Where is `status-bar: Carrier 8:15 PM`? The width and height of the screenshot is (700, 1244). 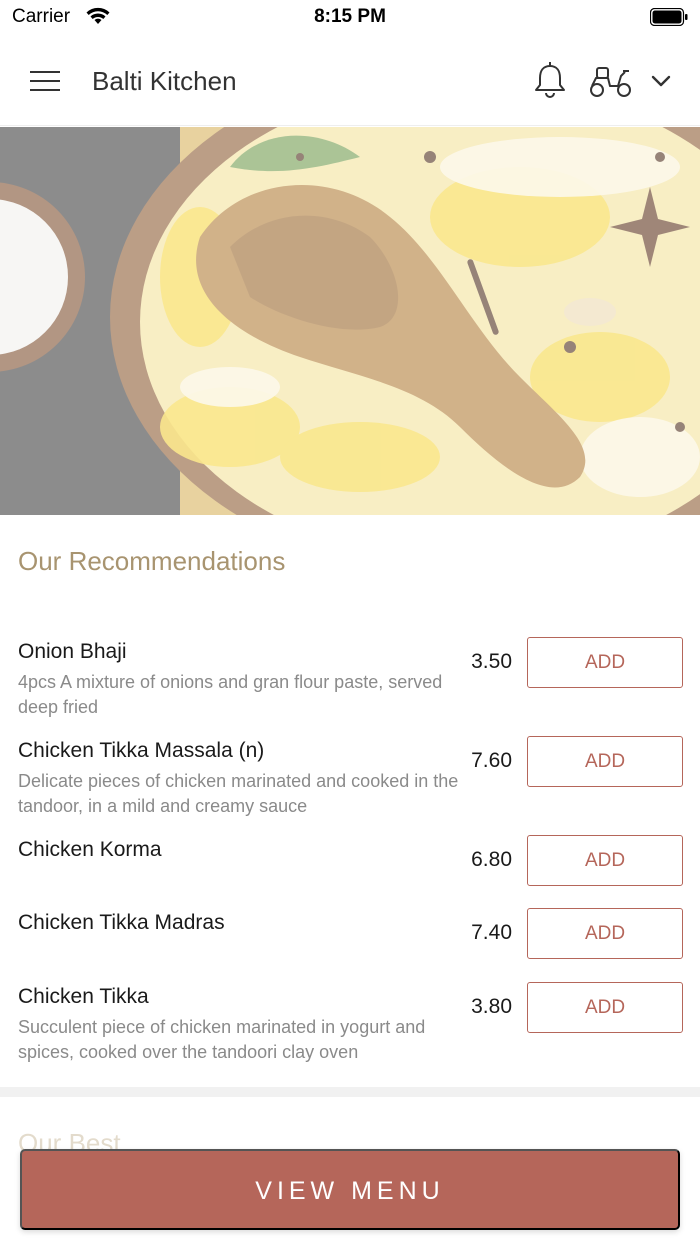 status-bar: Carrier 8:15 PM is located at coordinates (350, 18).